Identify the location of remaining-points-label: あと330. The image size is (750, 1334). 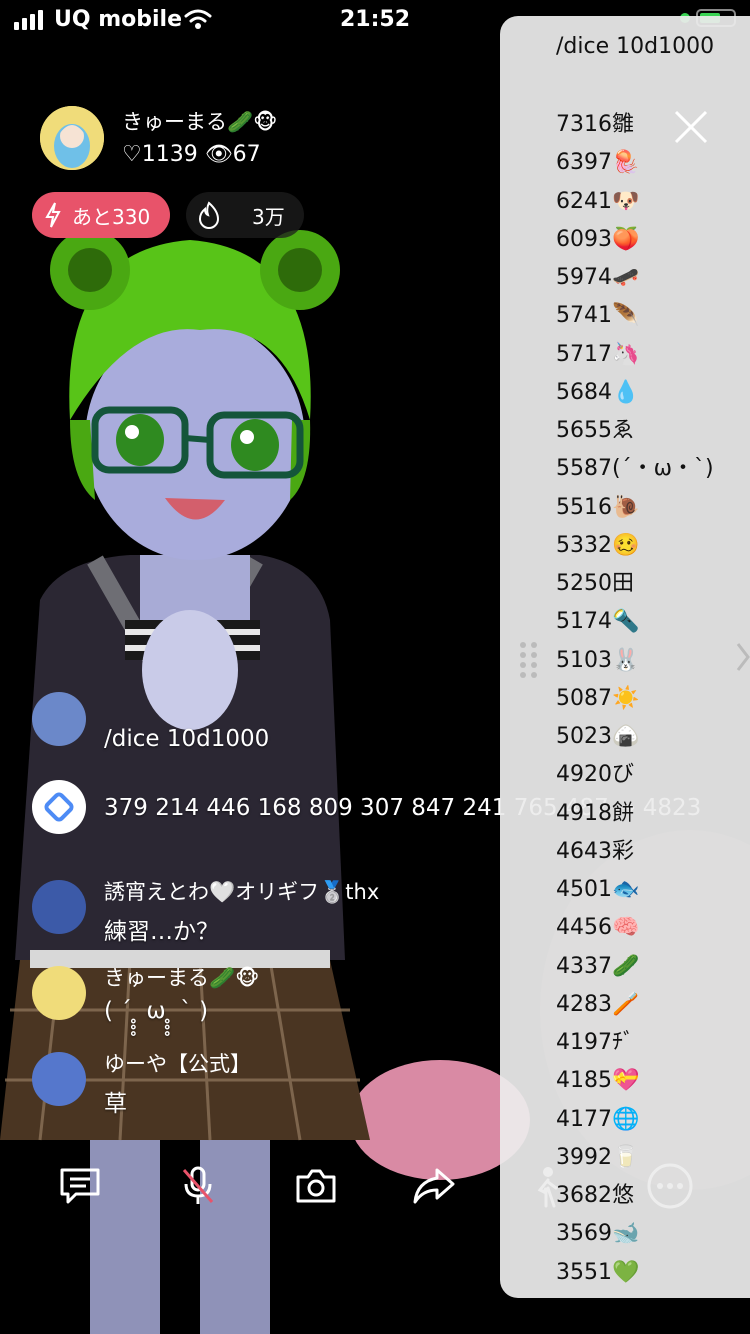
(111, 216).